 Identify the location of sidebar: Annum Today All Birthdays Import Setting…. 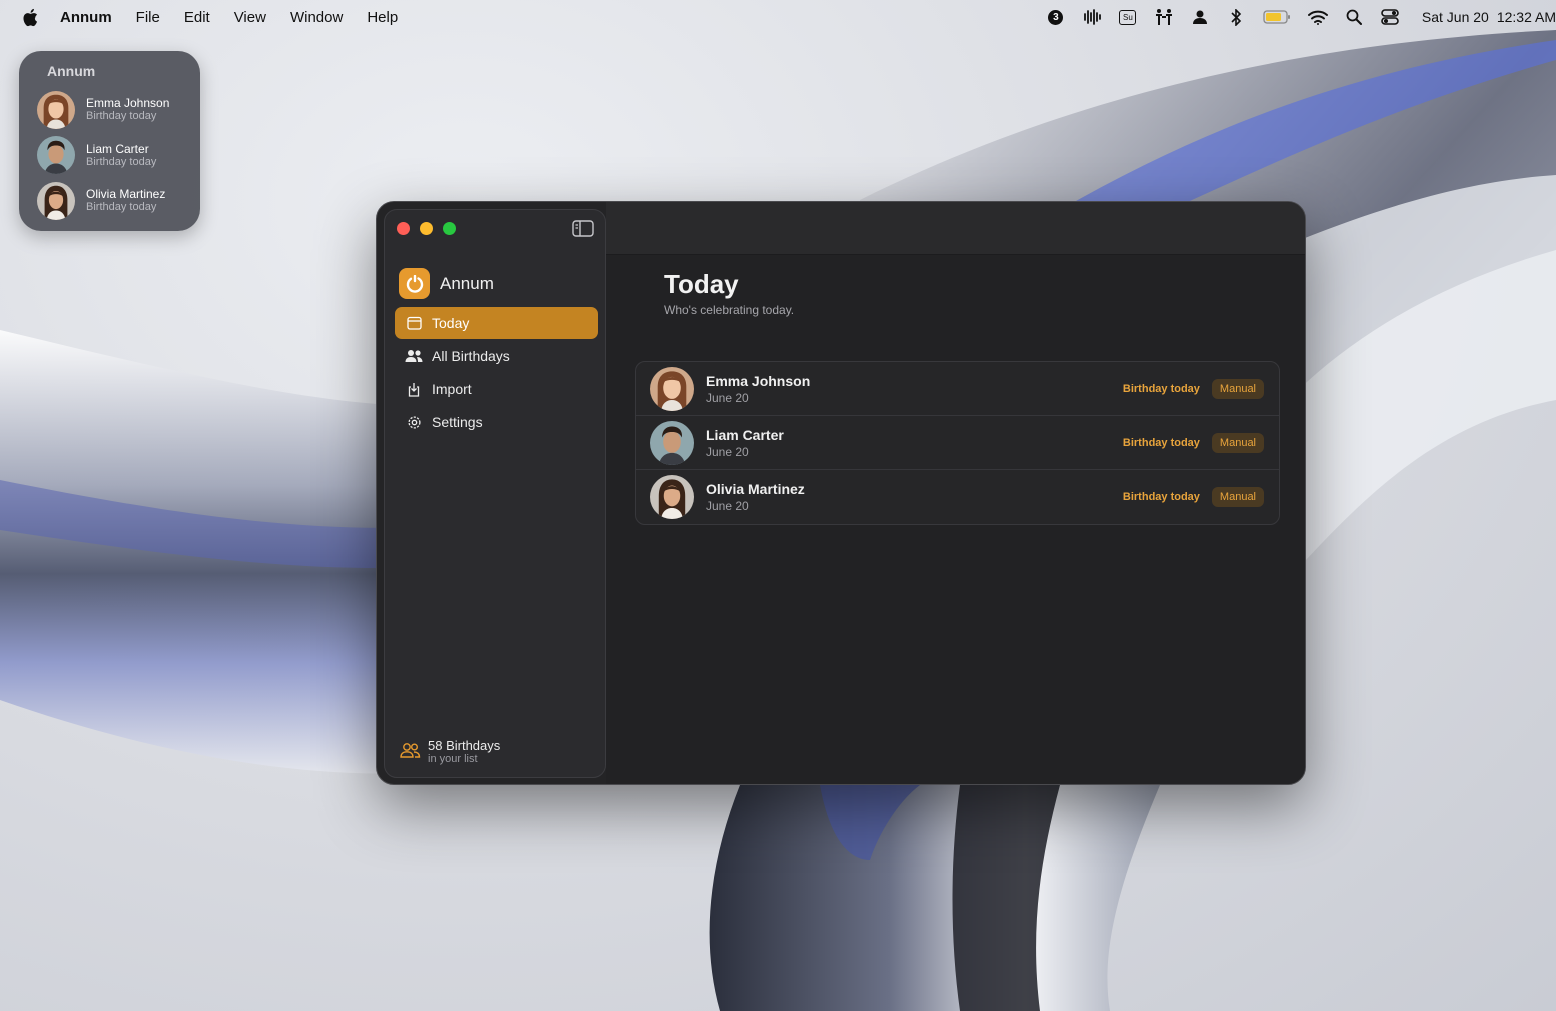
(495, 493).